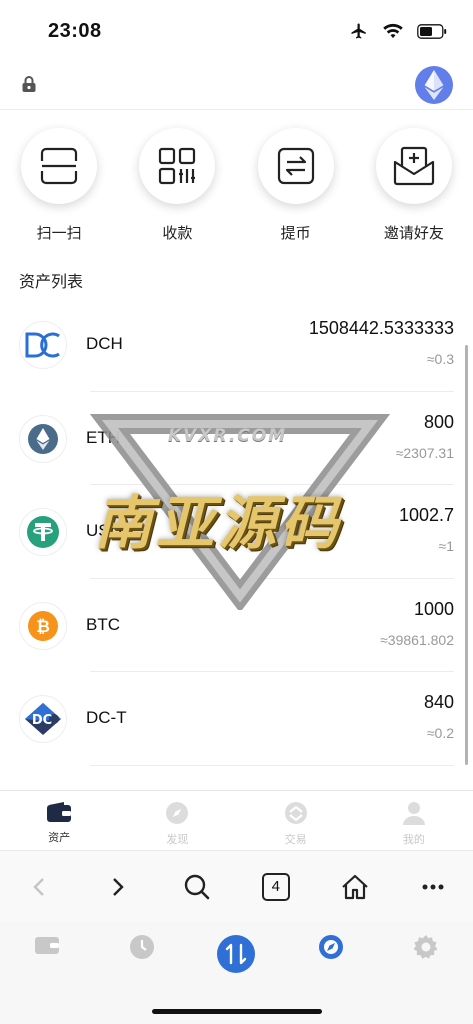 The image size is (473, 1024). What do you see at coordinates (466, 555) in the screenshot?
I see `list-scrollbar` at bounding box center [466, 555].